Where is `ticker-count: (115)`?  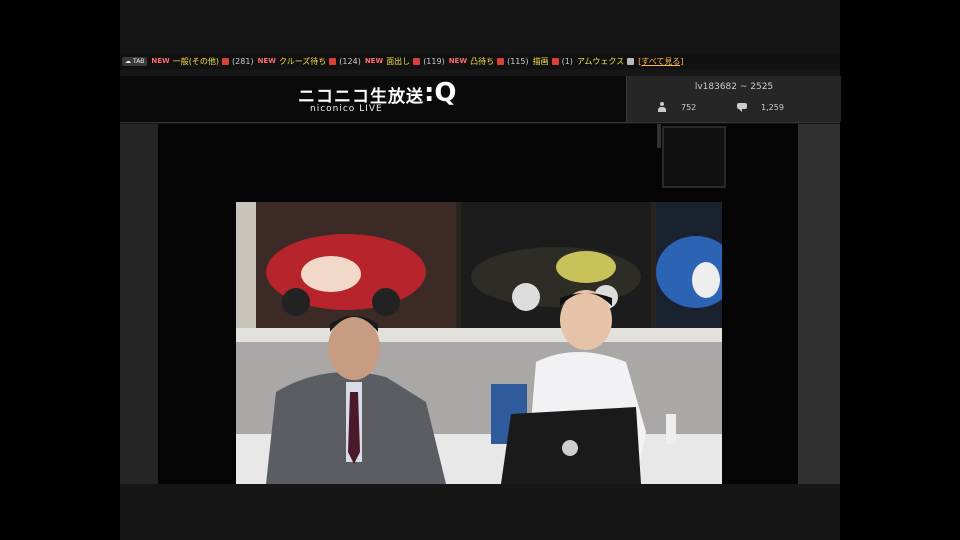 ticker-count: (115) is located at coordinates (518, 61).